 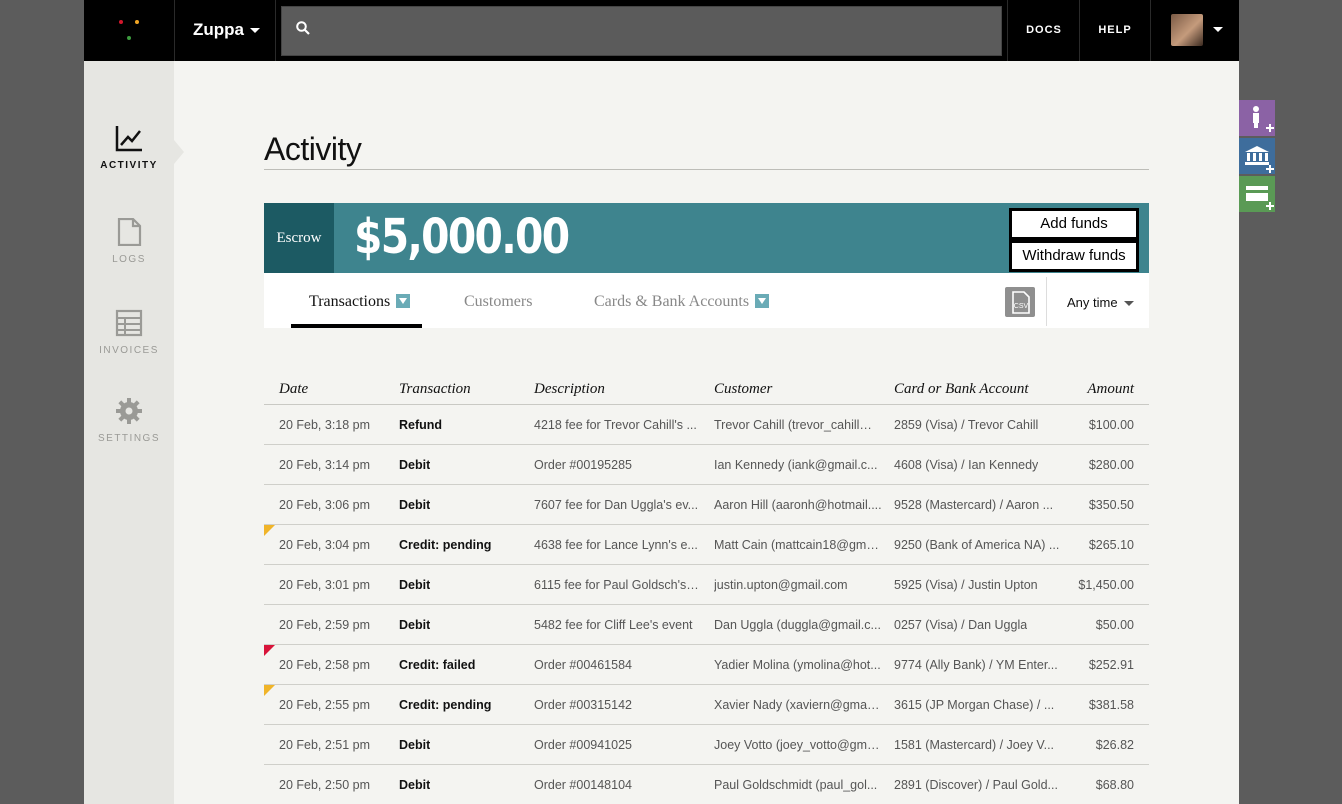 I want to click on column-header-date: Date, so click(x=293, y=389).